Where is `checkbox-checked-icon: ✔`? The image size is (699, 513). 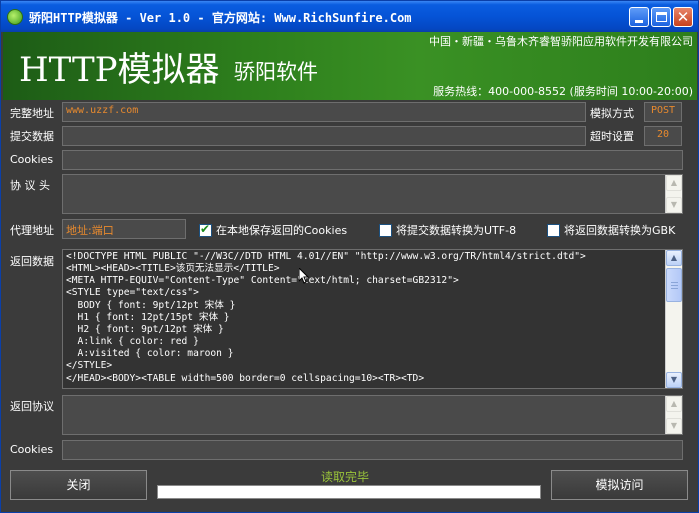
checkbox-checked-icon: ✔ is located at coordinates (205, 229).